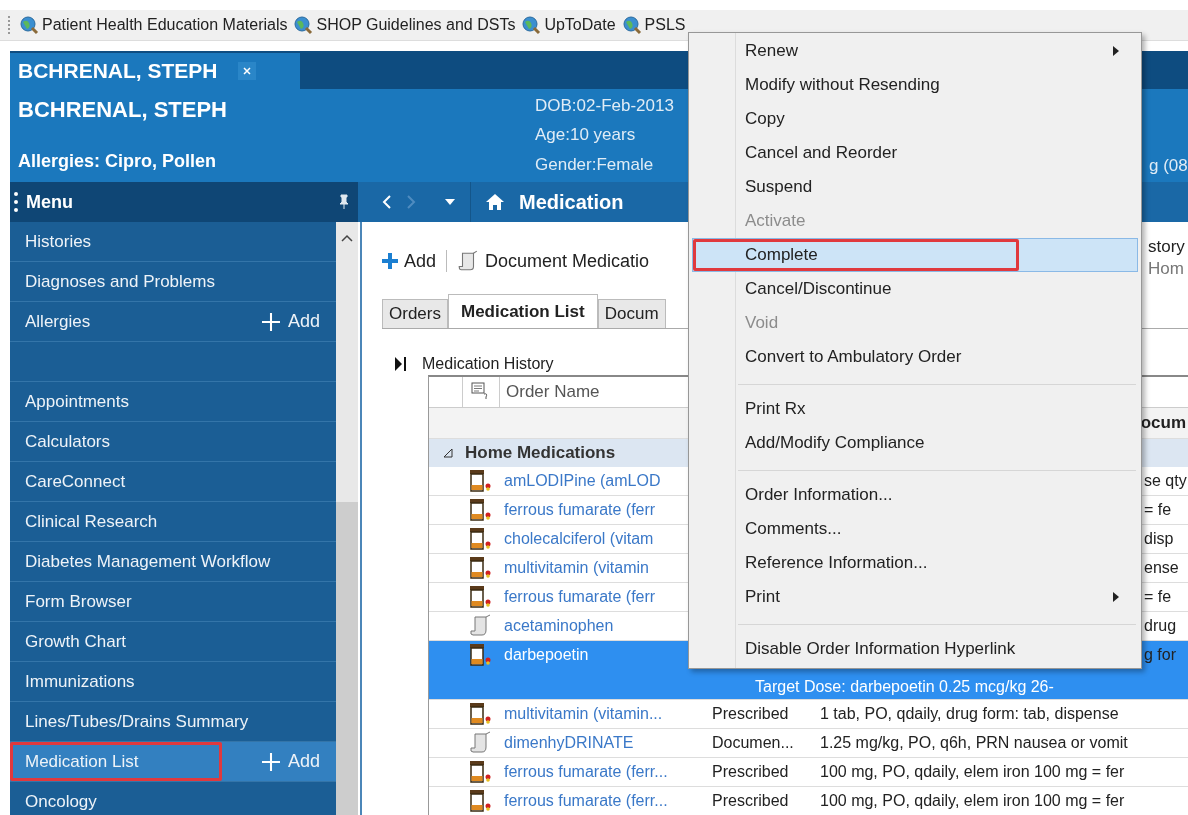 The image size is (1188, 815). I want to click on table-cell: ense, so click(1161, 568).